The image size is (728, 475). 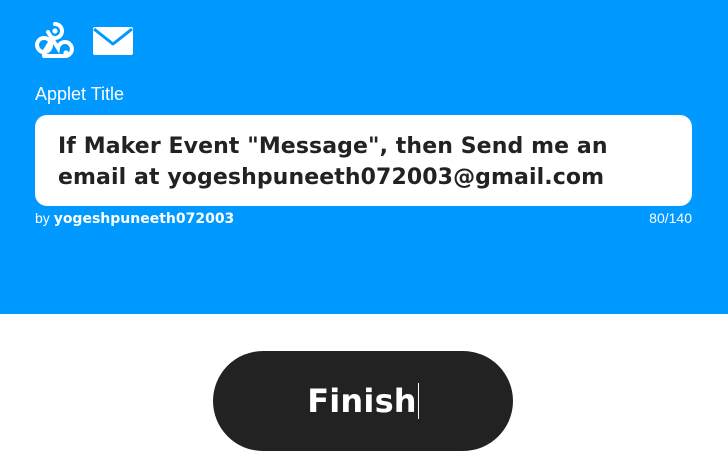 I want to click on author-name: yogeshpuneeth072003, so click(x=144, y=219).